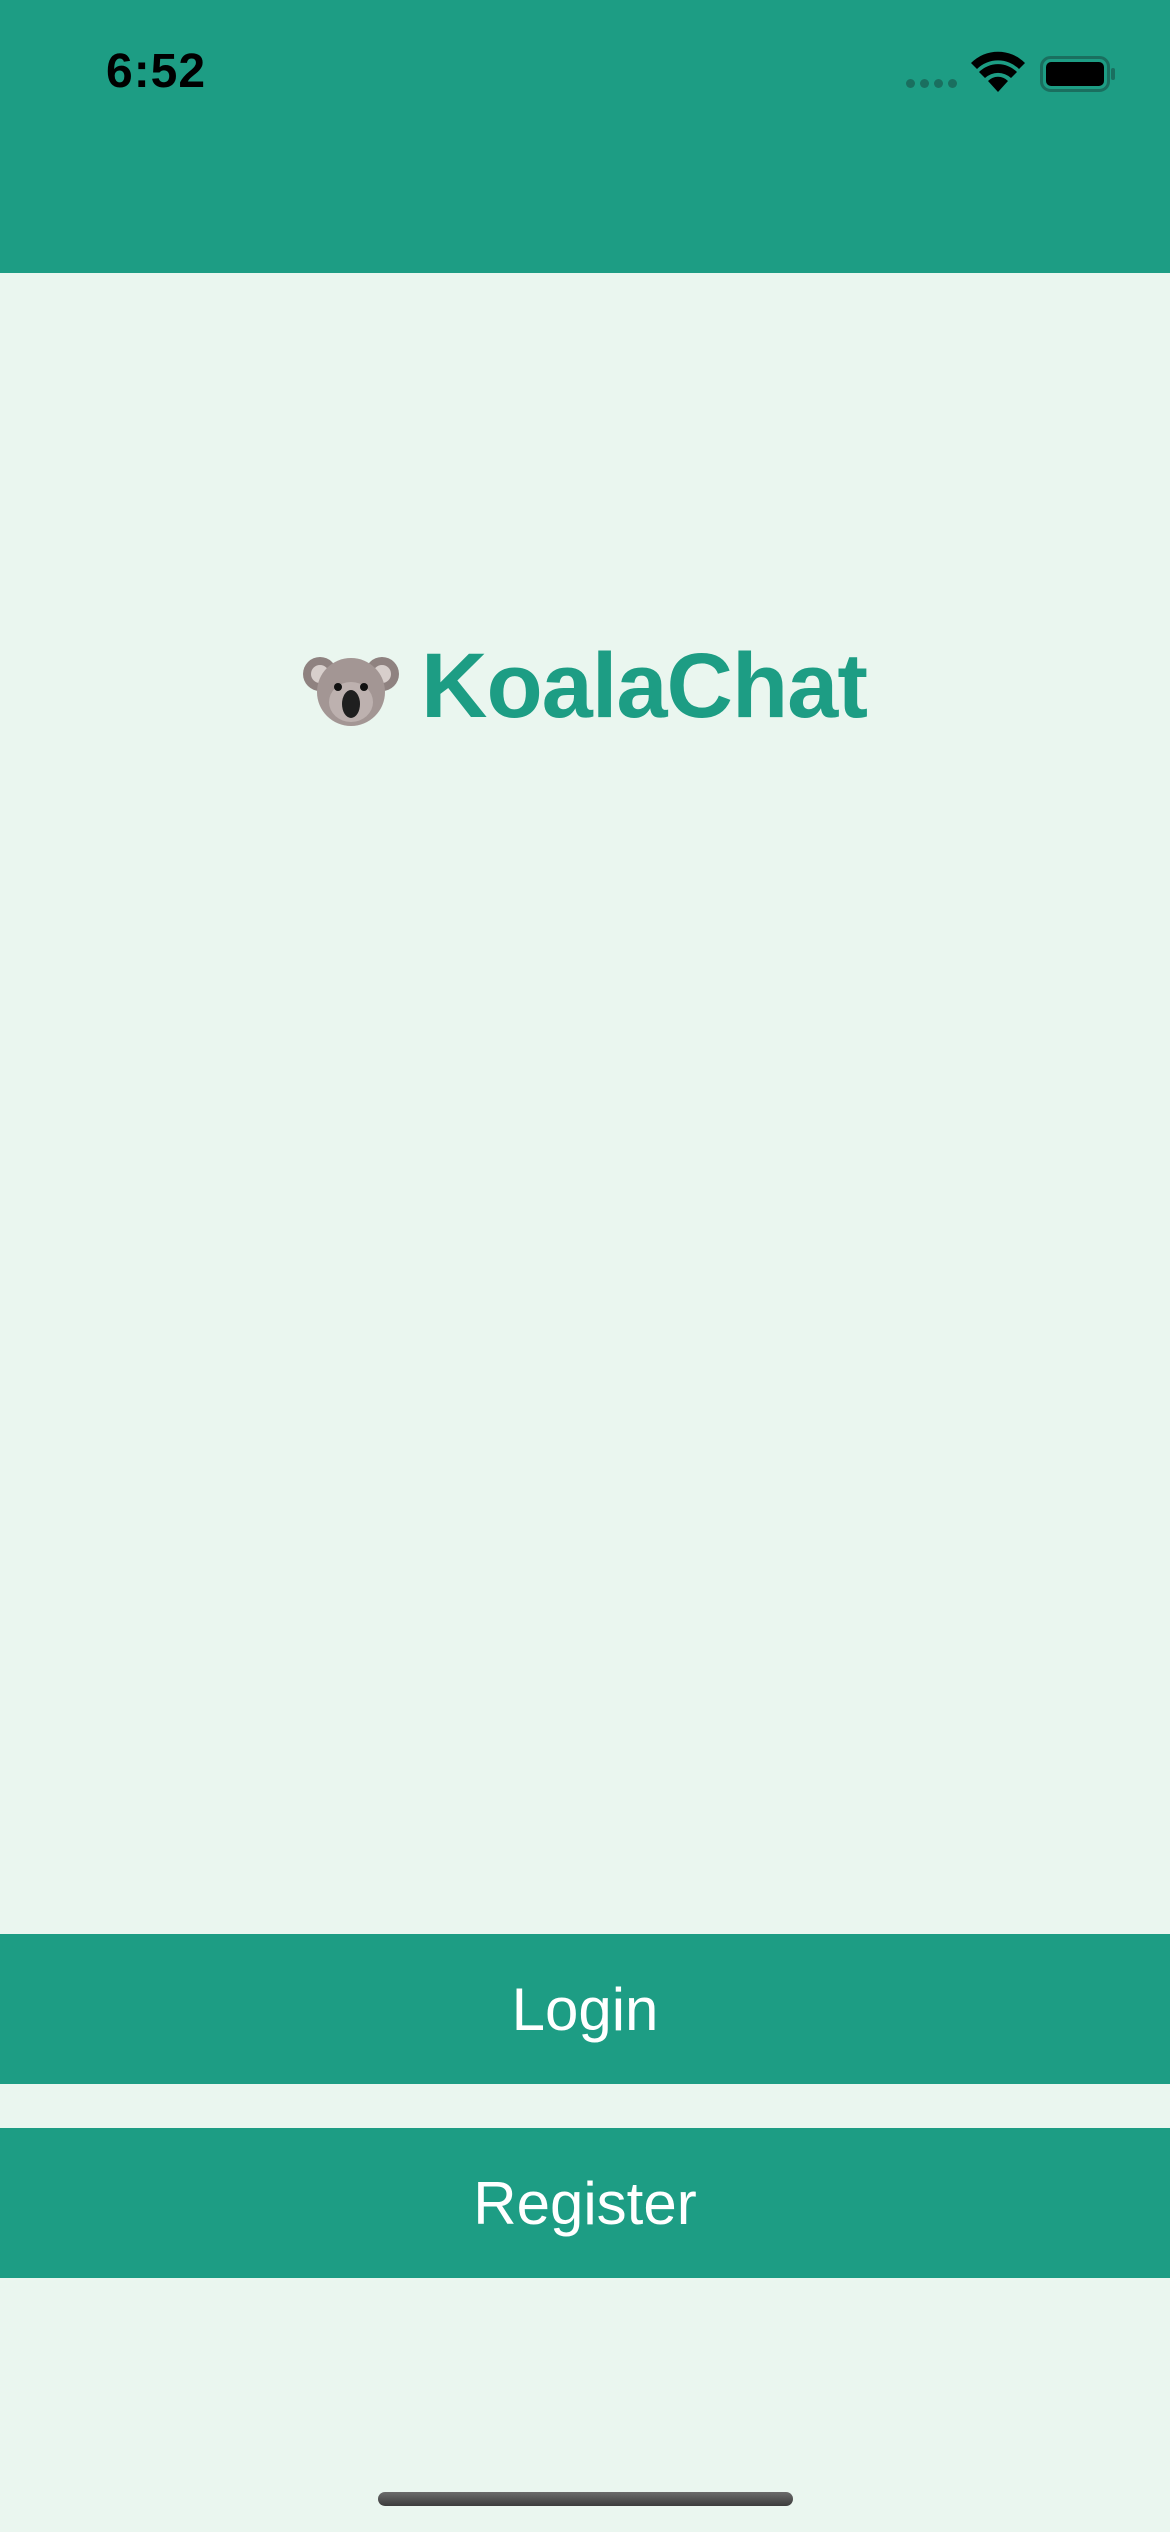 The width and height of the screenshot is (1170, 2532). What do you see at coordinates (998, 71) in the screenshot?
I see `wifi-icon` at bounding box center [998, 71].